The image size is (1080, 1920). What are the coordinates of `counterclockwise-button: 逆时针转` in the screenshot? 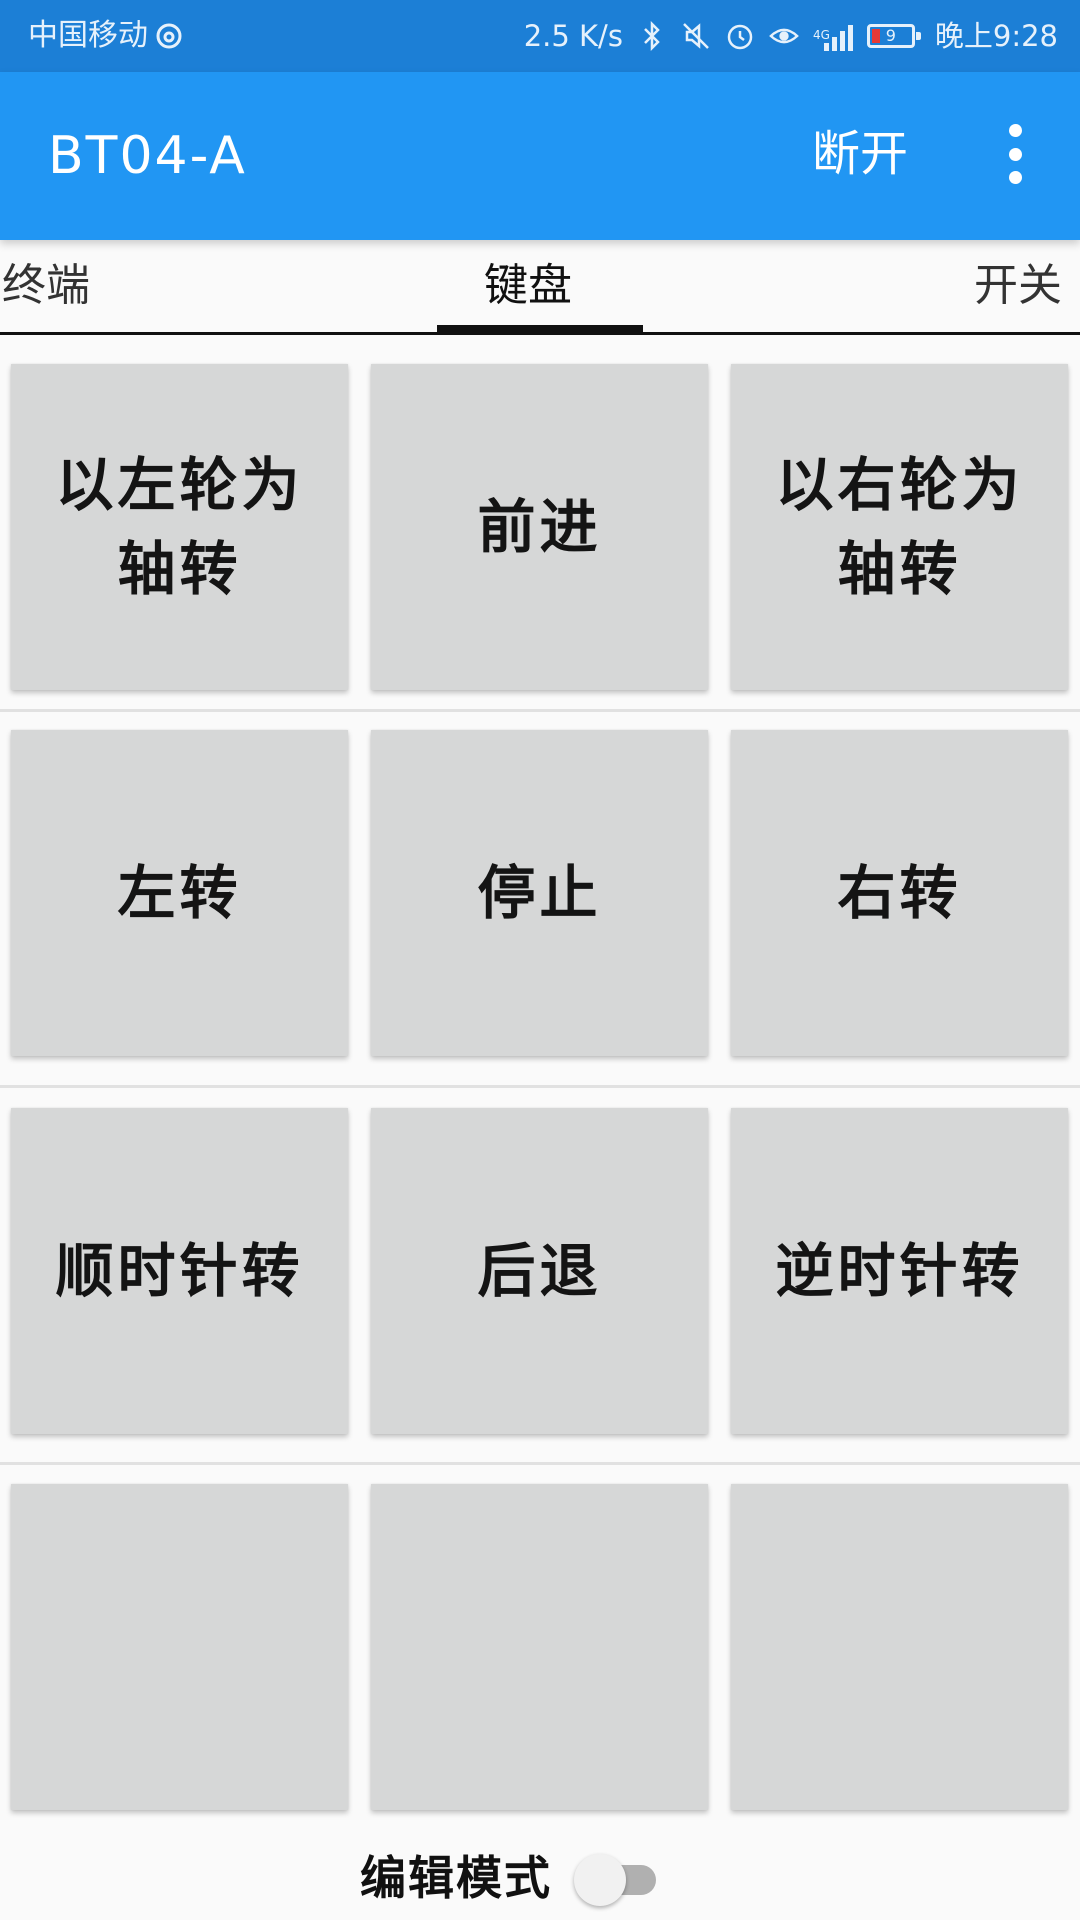 It's located at (899, 1271).